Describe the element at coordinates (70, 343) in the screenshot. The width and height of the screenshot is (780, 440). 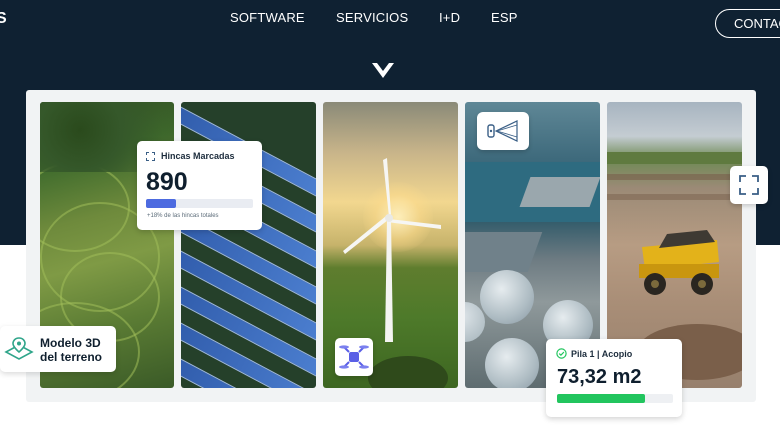
I see `terrain-model-line1: Modelo 3D` at that location.